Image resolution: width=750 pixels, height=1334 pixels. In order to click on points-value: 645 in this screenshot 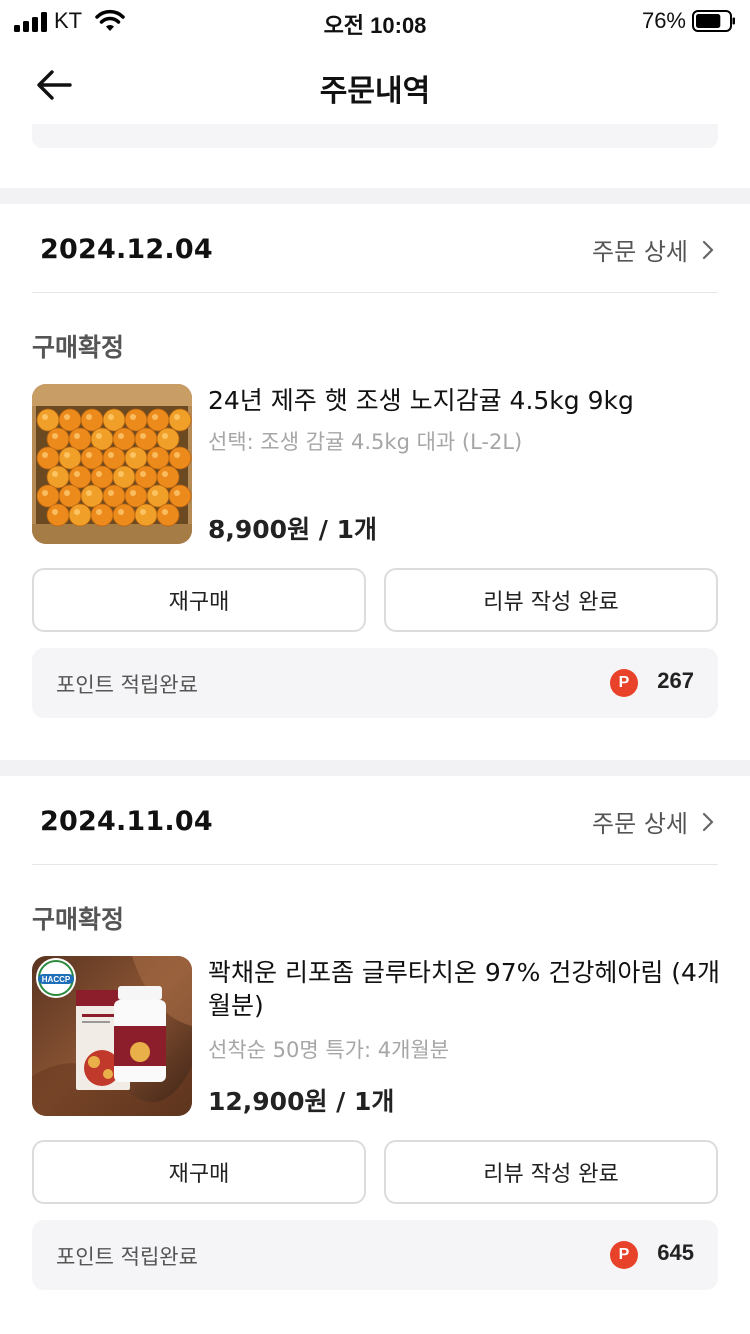, I will do `click(675, 1252)`.